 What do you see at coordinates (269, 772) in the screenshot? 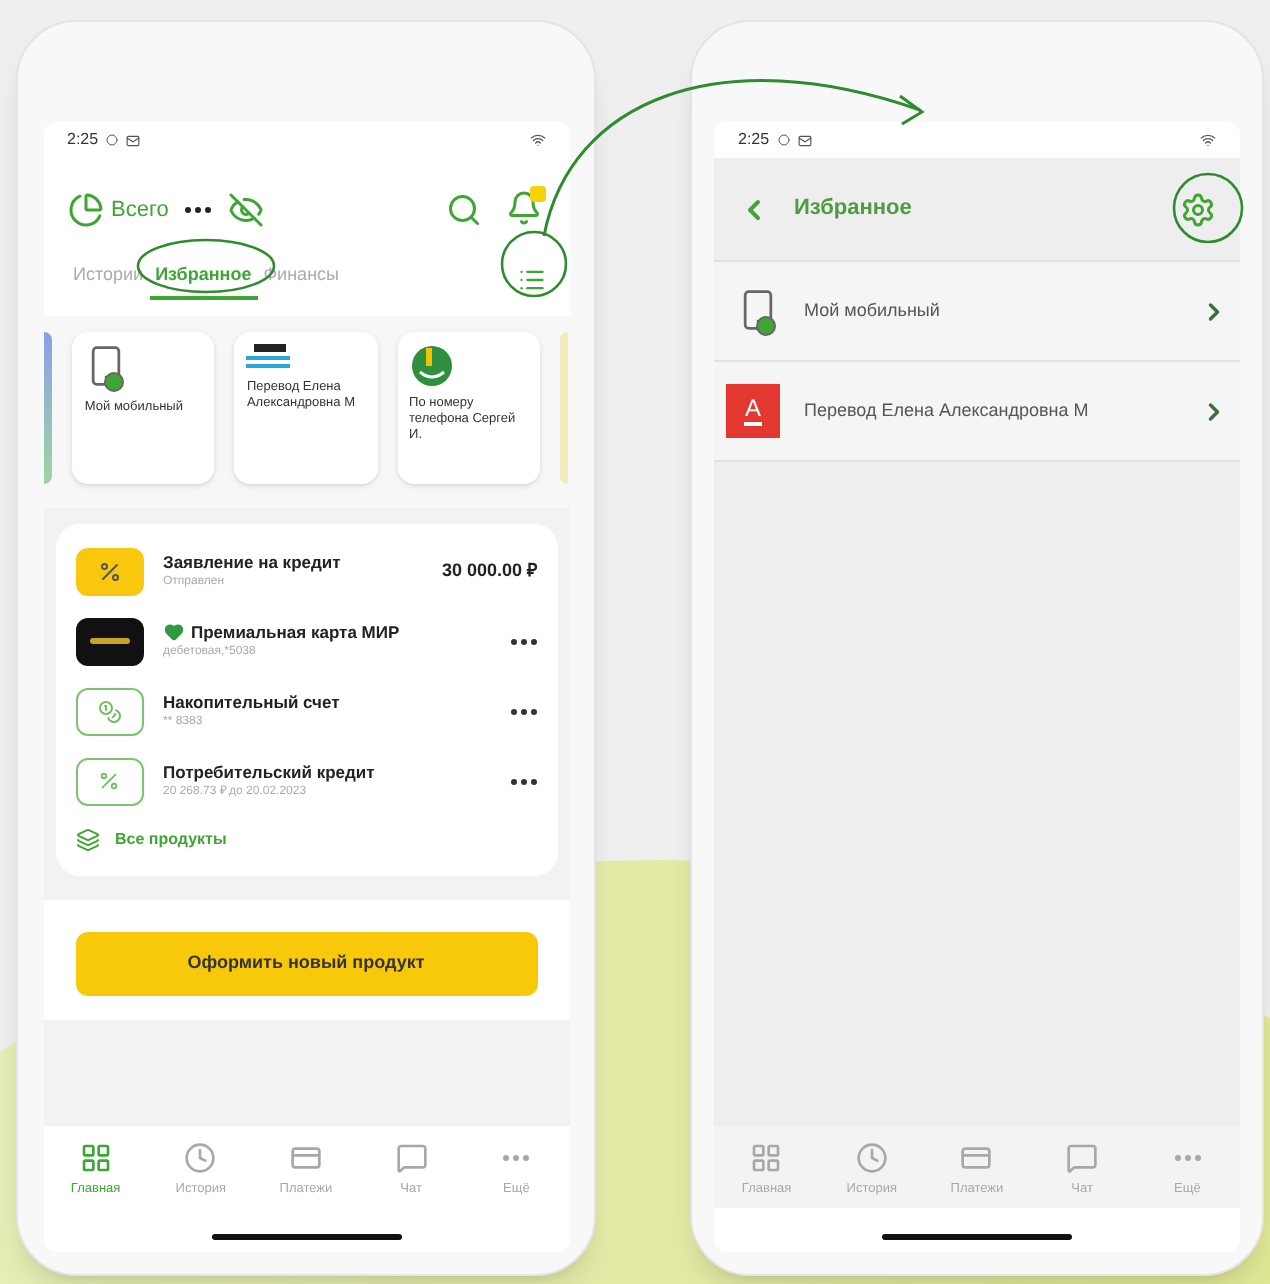
I see `product-title: Потребительский кредит` at bounding box center [269, 772].